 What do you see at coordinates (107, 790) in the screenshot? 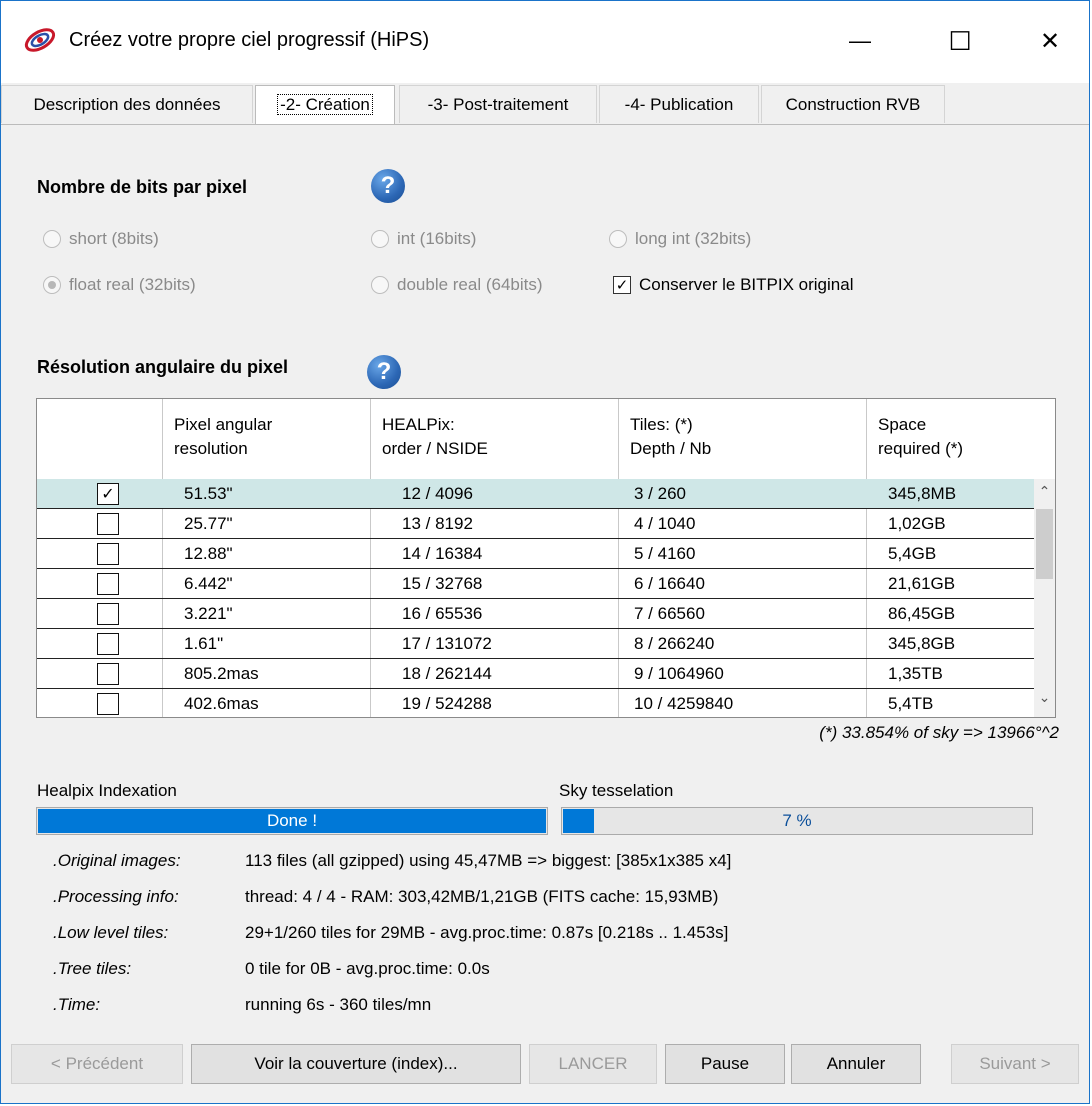
I see `indexation-label: Healpix Indexation` at bounding box center [107, 790].